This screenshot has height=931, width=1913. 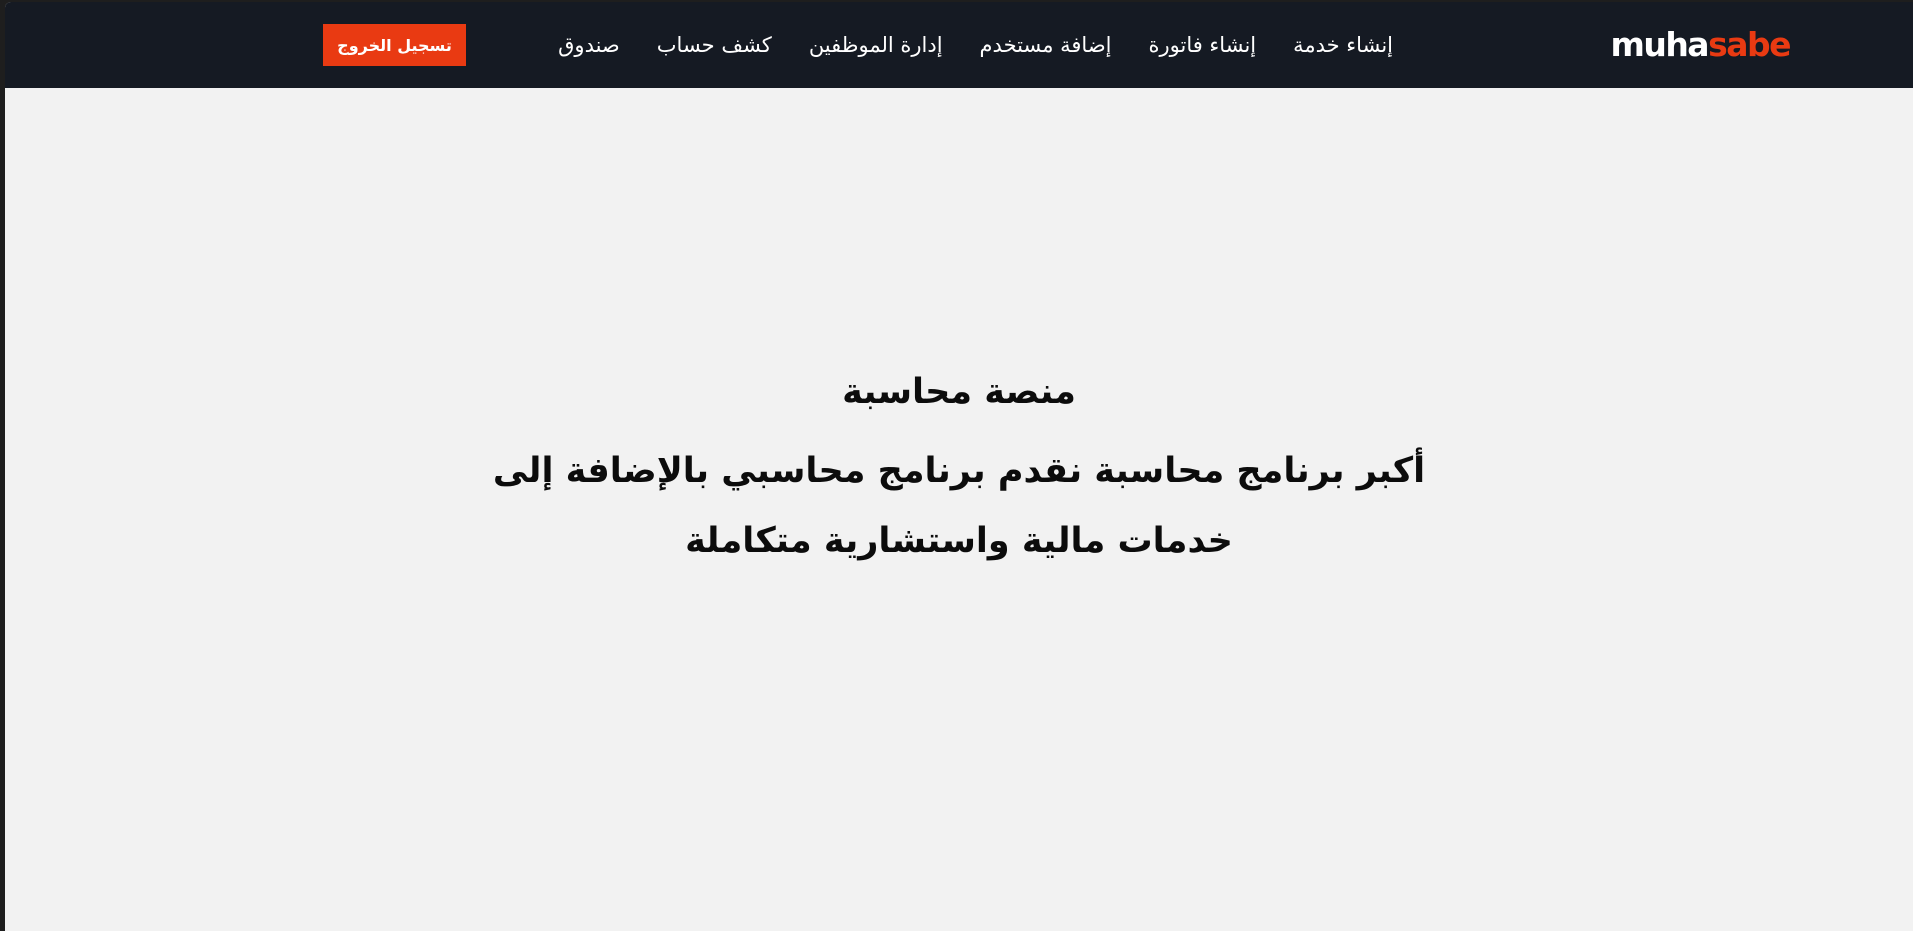 I want to click on nav-cash-box: صندوق, so click(x=589, y=45).